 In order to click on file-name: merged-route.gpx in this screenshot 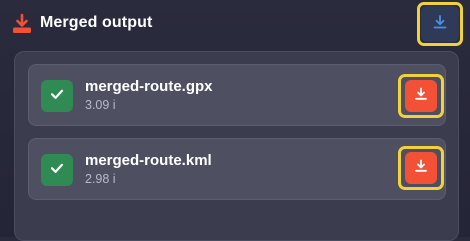, I will do `click(149, 86)`.